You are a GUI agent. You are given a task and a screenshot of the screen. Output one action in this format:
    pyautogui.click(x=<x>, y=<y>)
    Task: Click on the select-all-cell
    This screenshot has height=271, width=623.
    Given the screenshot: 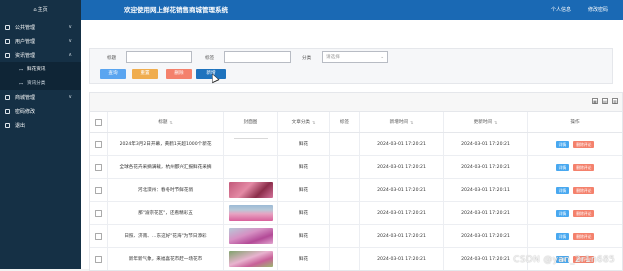 What is the action you would take?
    pyautogui.click(x=99, y=122)
    